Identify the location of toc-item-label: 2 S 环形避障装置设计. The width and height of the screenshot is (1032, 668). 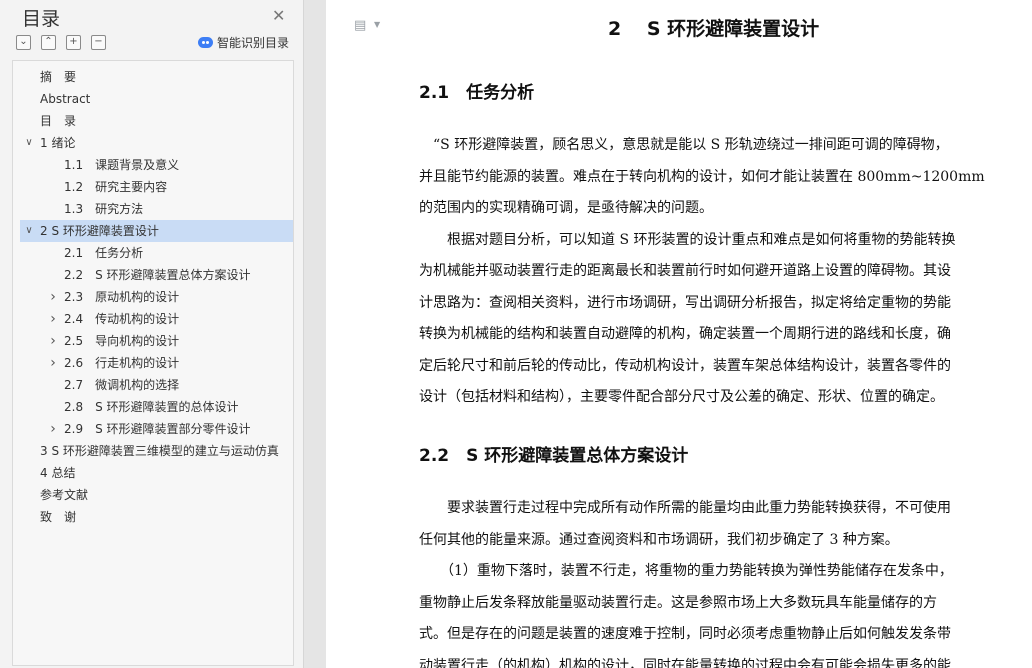
(99, 231).